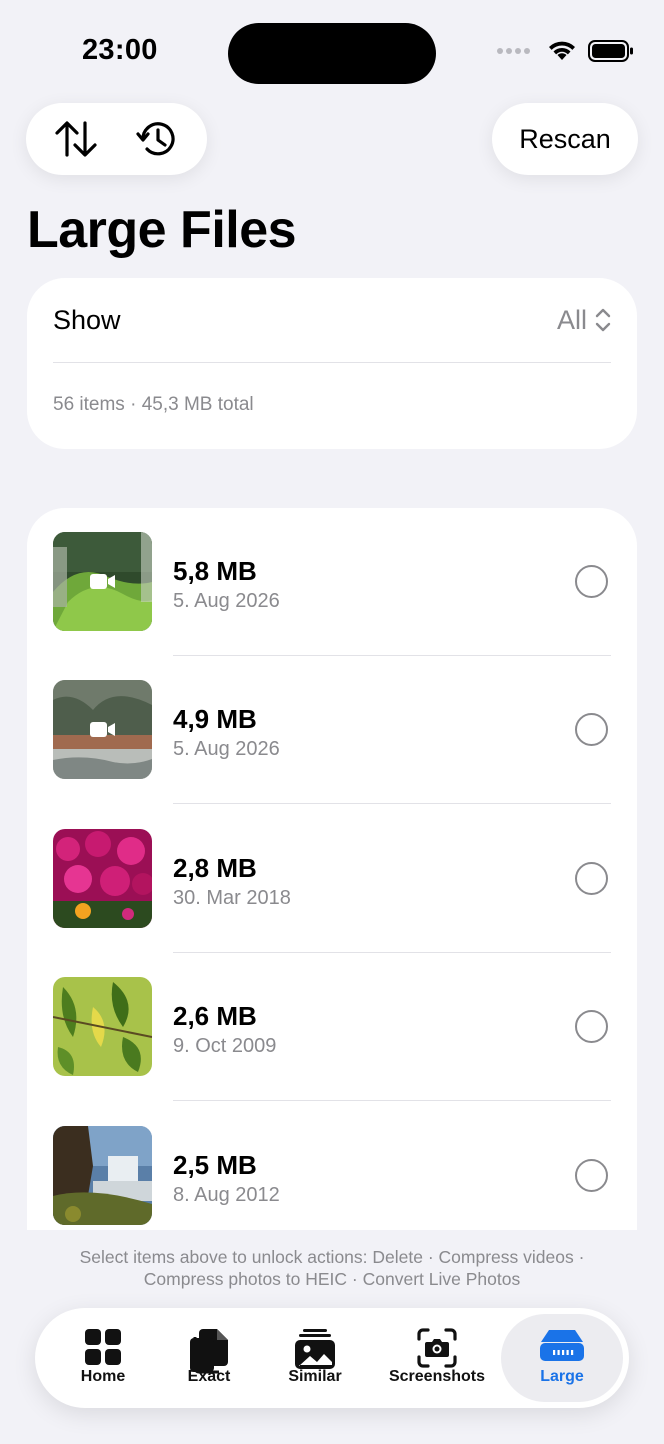  I want to click on file-row: 4,9 MB 5. Aug 2026, so click(332, 730).